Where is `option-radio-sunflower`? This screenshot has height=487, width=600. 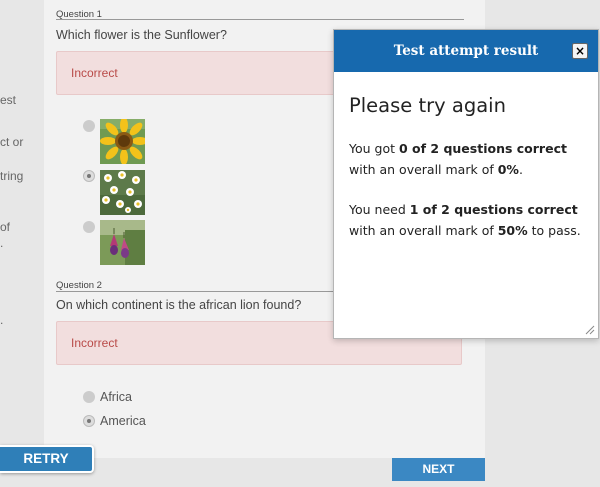
option-radio-sunflower is located at coordinates (89, 126).